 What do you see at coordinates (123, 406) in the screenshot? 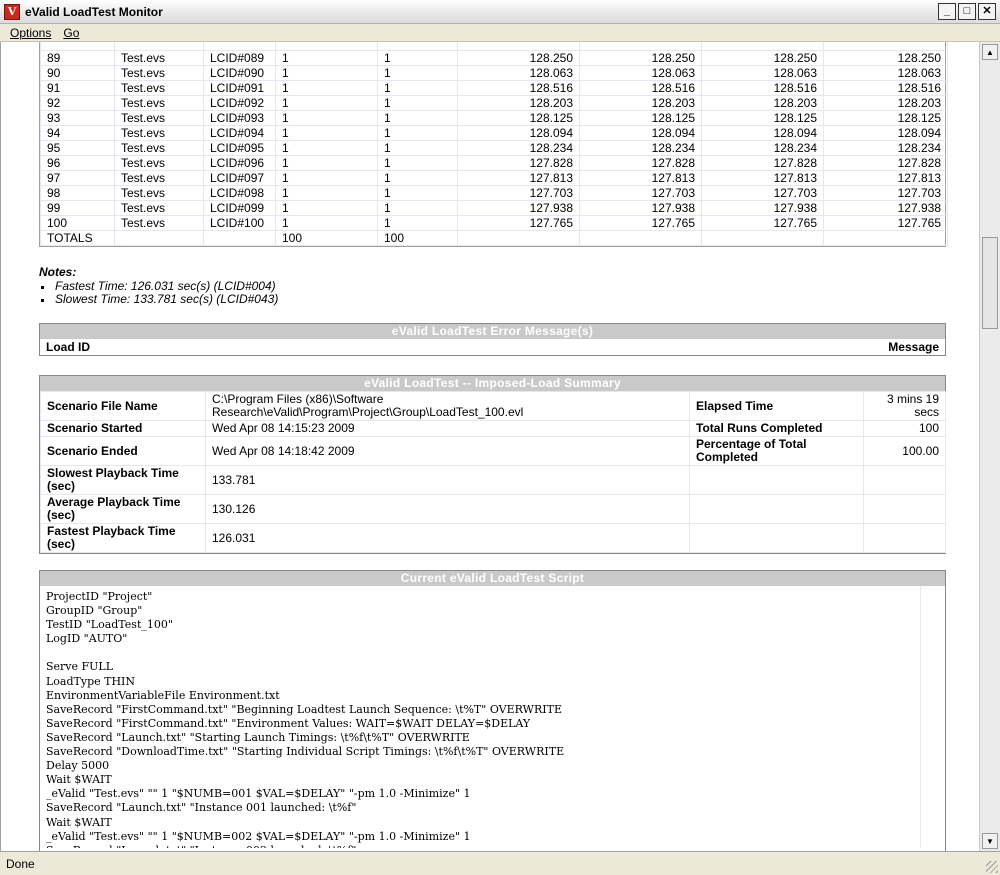
I see `scenario-file-label: Scenario File Name` at bounding box center [123, 406].